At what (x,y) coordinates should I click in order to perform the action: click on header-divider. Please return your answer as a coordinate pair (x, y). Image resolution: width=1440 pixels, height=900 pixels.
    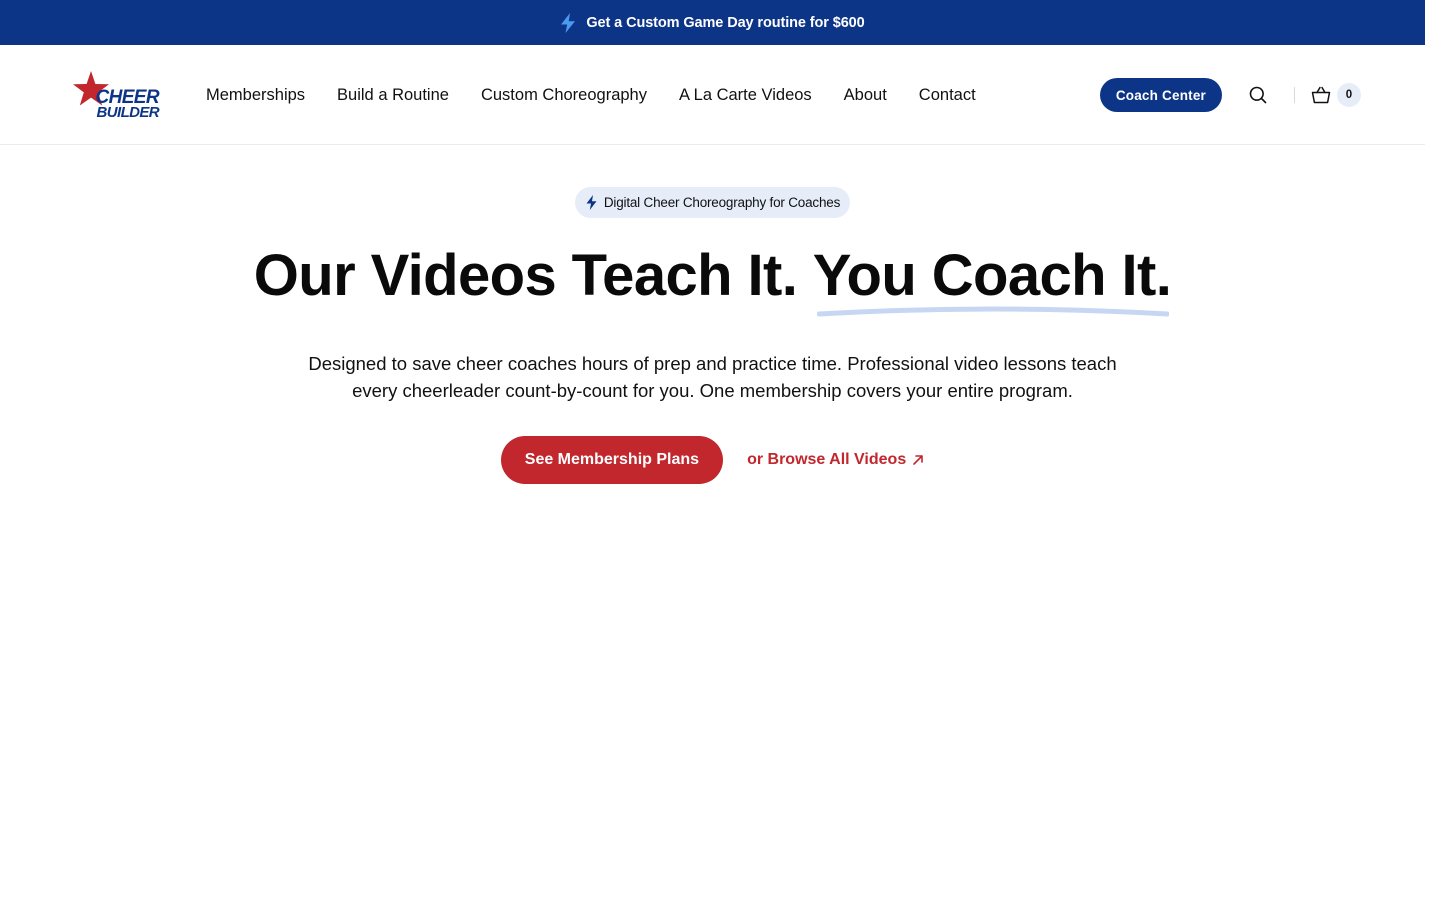
    Looking at the image, I should click on (1294, 95).